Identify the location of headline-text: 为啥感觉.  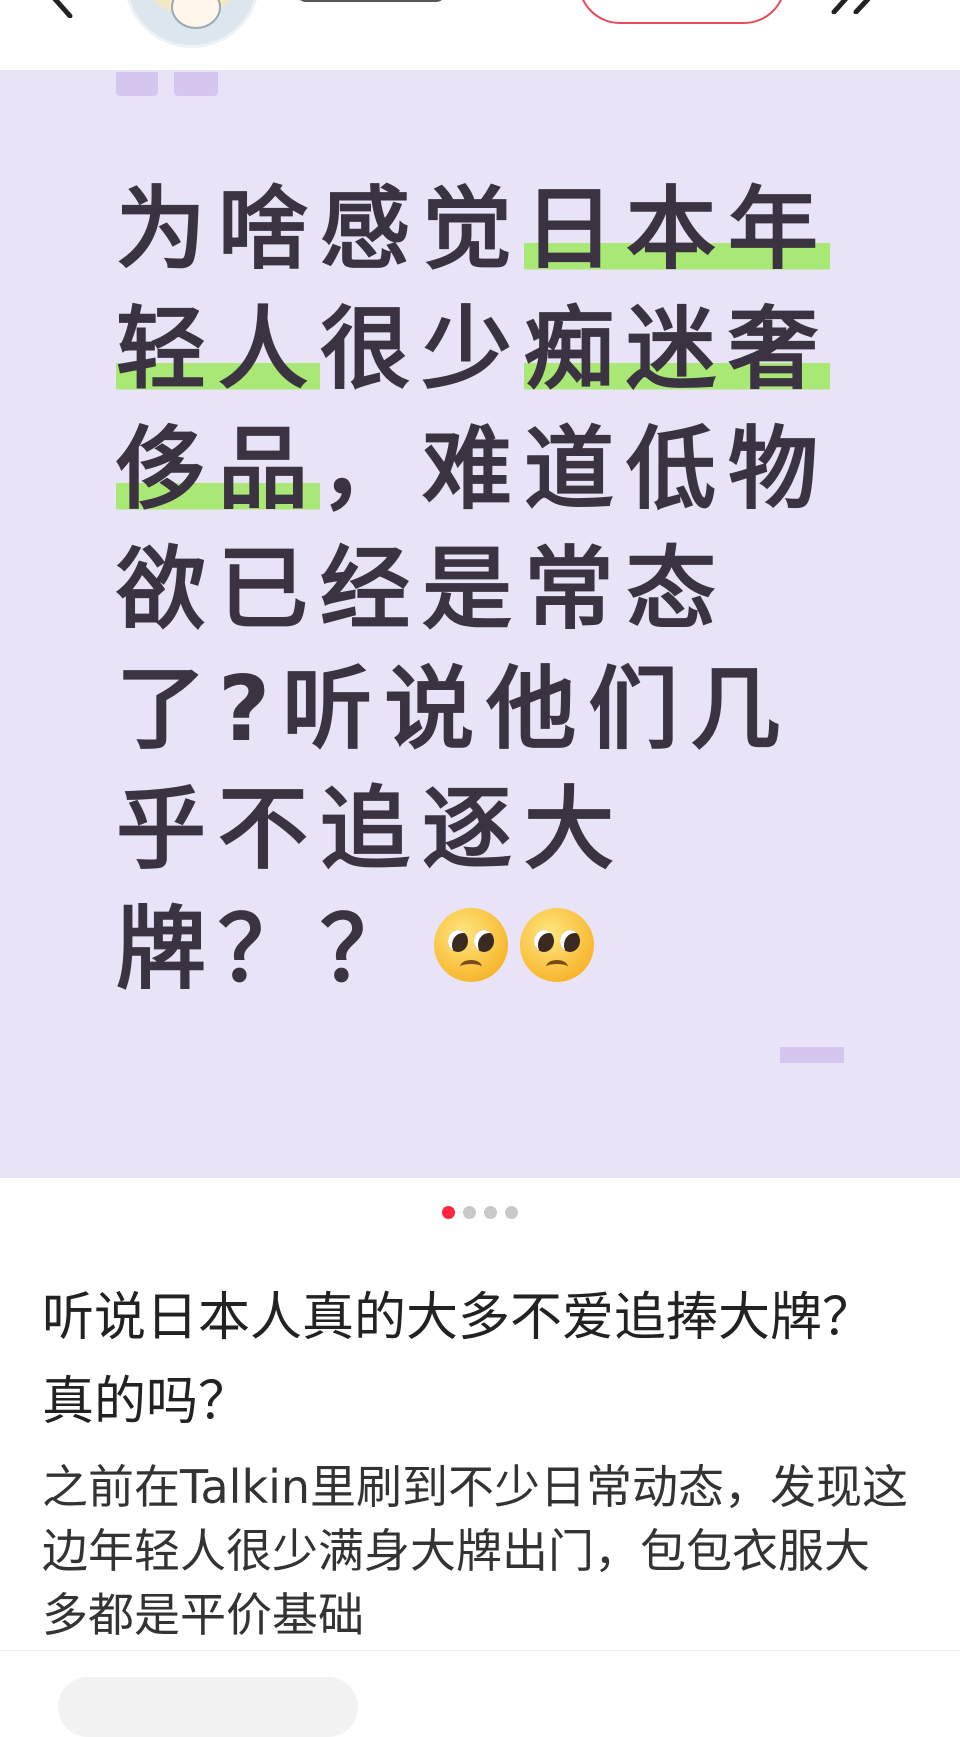
(320, 229).